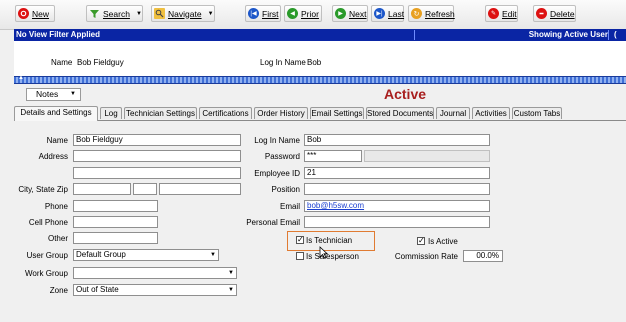 This screenshot has width=626, height=322. Describe the element at coordinates (615, 34) in the screenshot. I see `status-edge: (` at that location.